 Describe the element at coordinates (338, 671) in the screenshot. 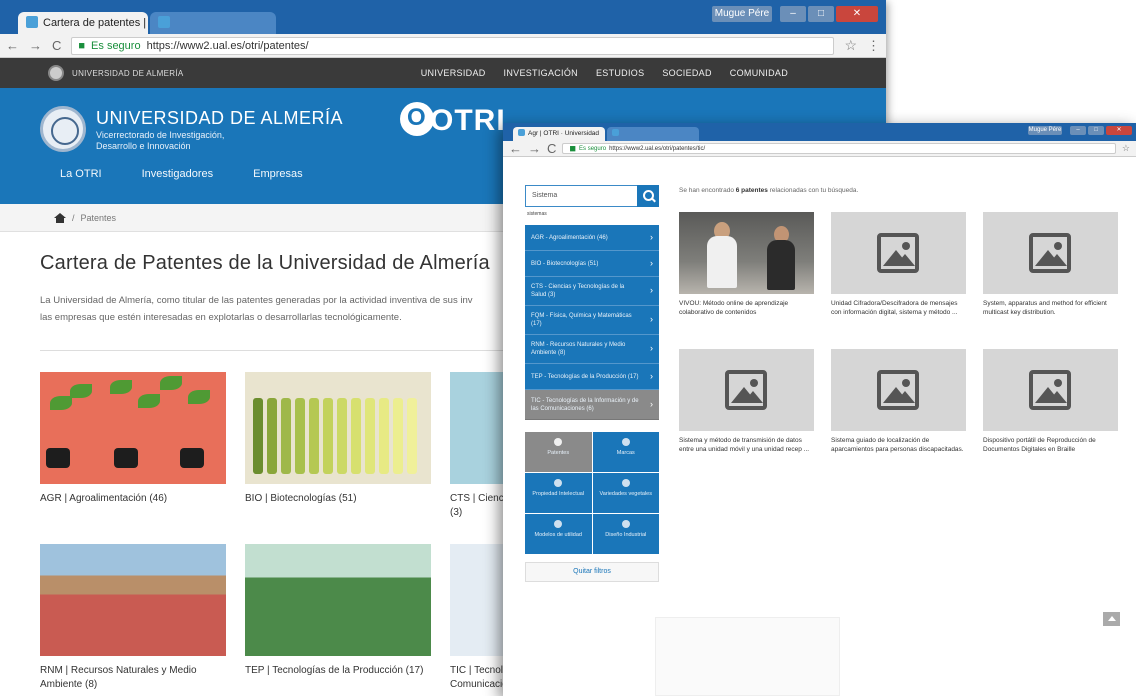

I see `category-label: TEP | Tecnologías de la Producción (17)` at that location.